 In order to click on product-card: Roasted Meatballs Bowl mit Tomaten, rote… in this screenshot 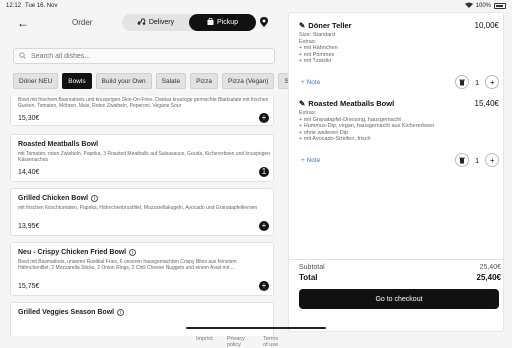, I will do `click(142, 158)`.